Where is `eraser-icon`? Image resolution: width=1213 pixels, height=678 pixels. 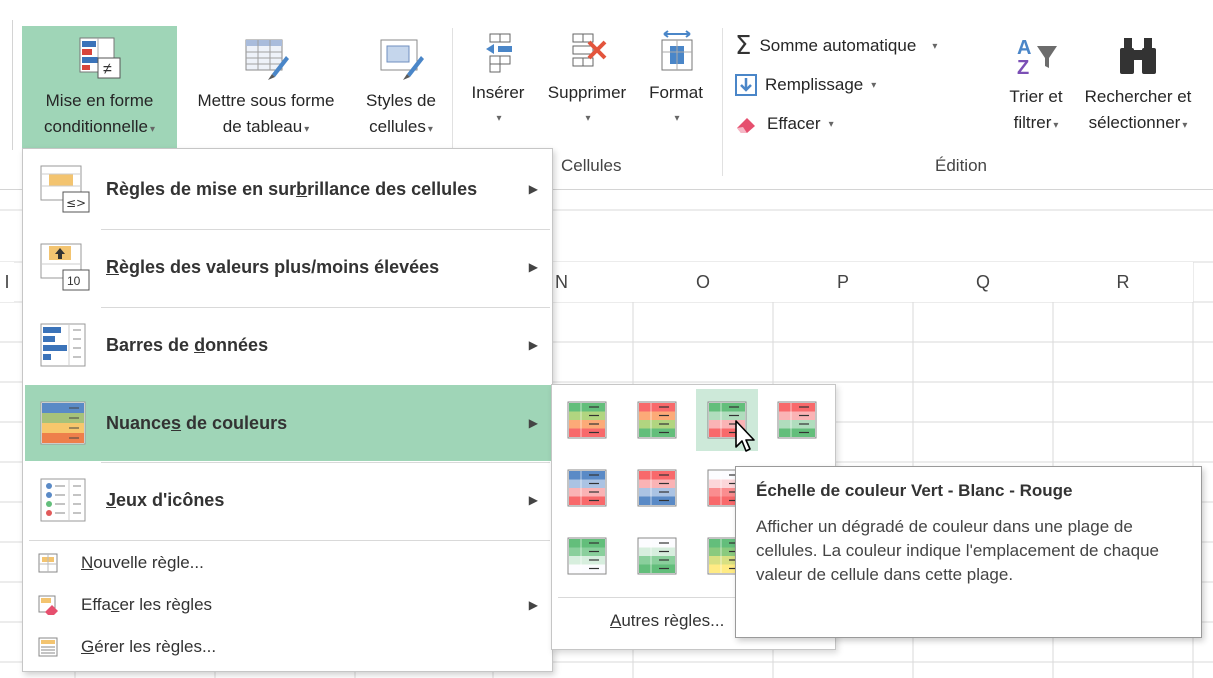 eraser-icon is located at coordinates (746, 125).